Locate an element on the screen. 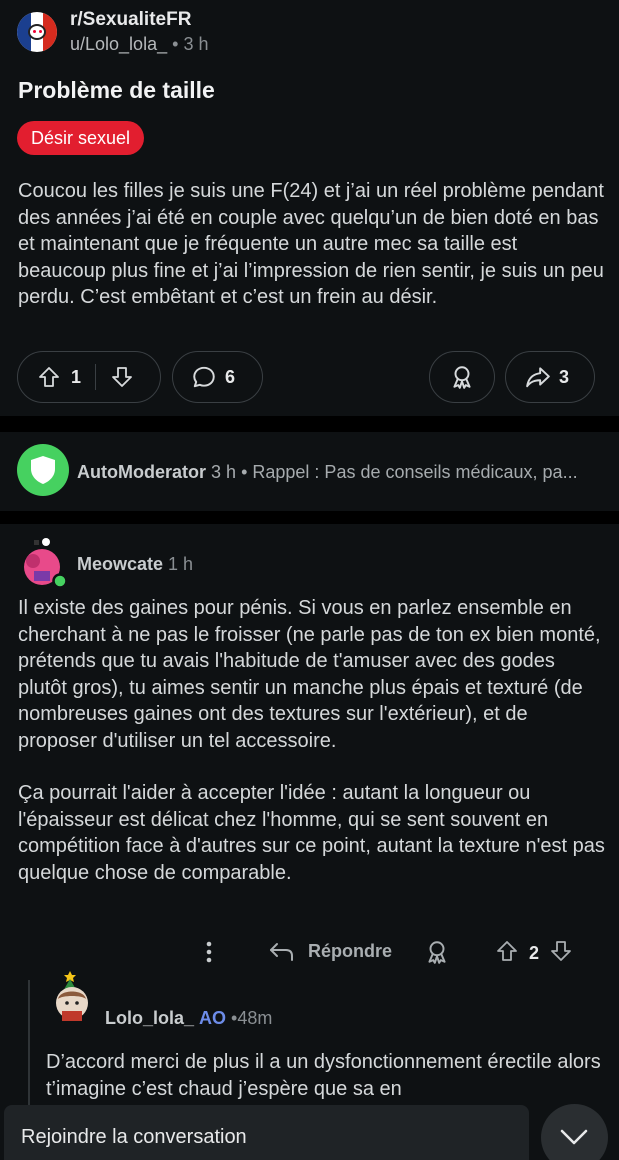  comment-vote-group: 2 is located at coordinates (534, 953).